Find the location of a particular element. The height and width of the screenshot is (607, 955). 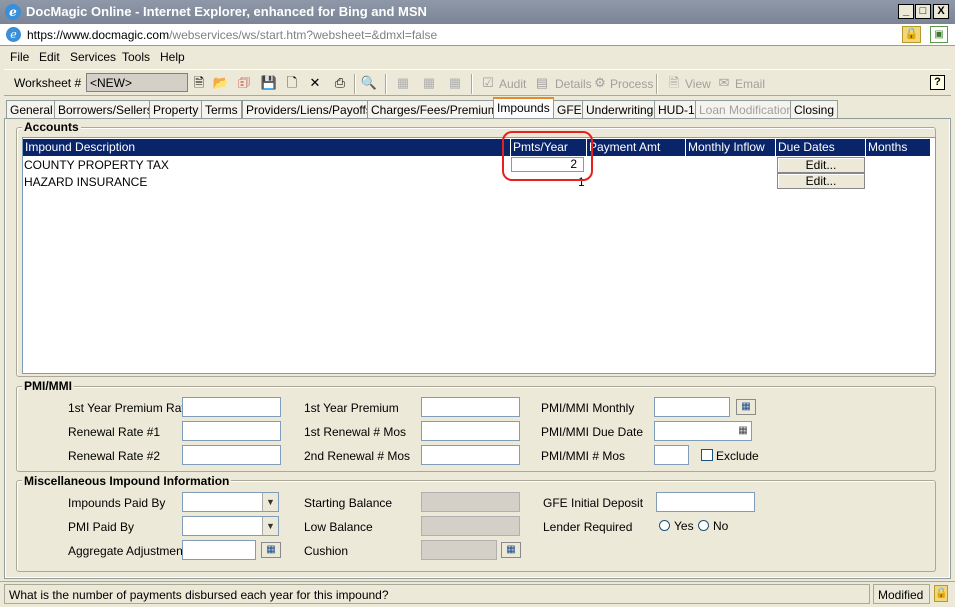

gfe-initial-deposit-input is located at coordinates (705, 502).